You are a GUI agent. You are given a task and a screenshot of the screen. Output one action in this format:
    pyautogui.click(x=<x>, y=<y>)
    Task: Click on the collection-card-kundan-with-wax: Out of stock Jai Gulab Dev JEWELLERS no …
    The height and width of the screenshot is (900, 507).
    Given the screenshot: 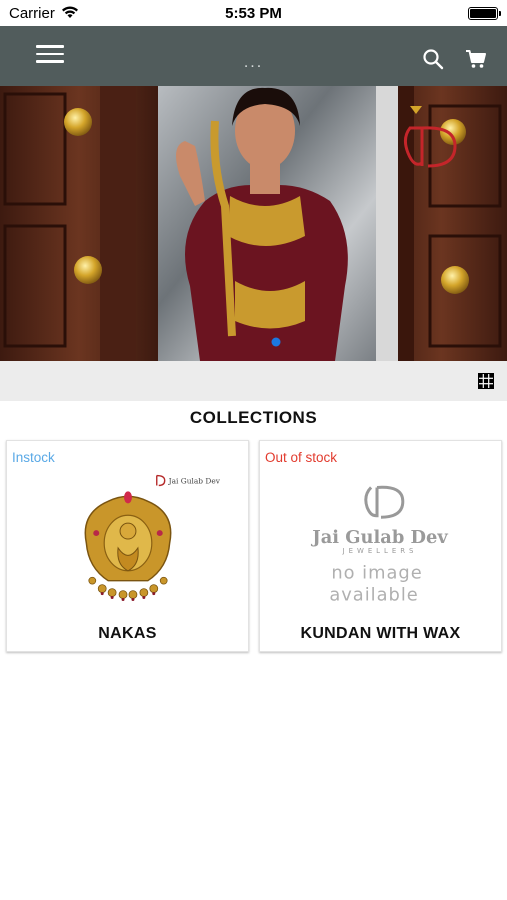 What is the action you would take?
    pyautogui.click(x=380, y=546)
    